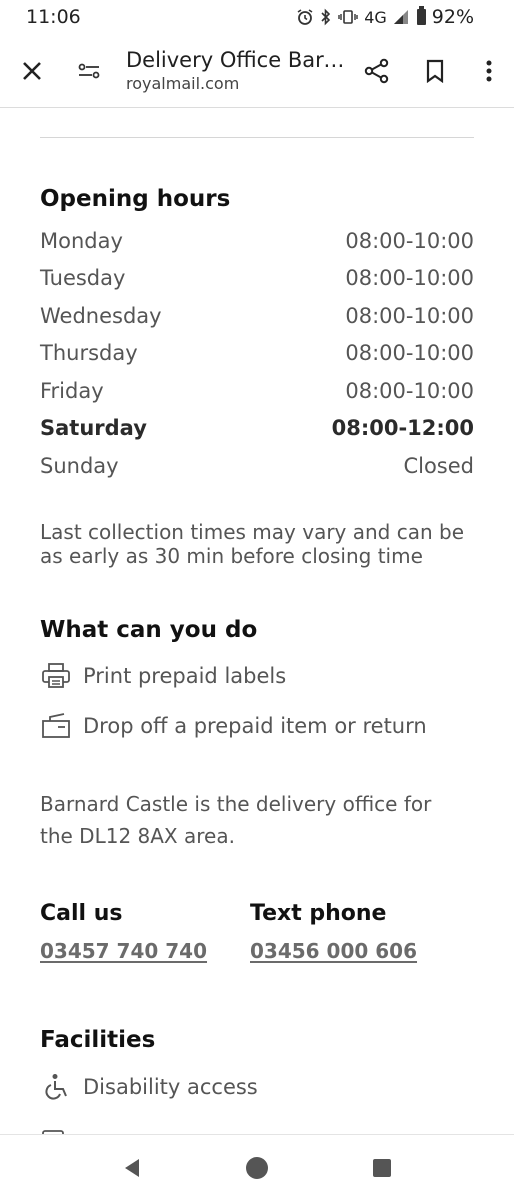 Image resolution: width=514 pixels, height=1200 pixels. Describe the element at coordinates (402, 428) in the screenshot. I see `hours-value: 08:00-12:00` at that location.